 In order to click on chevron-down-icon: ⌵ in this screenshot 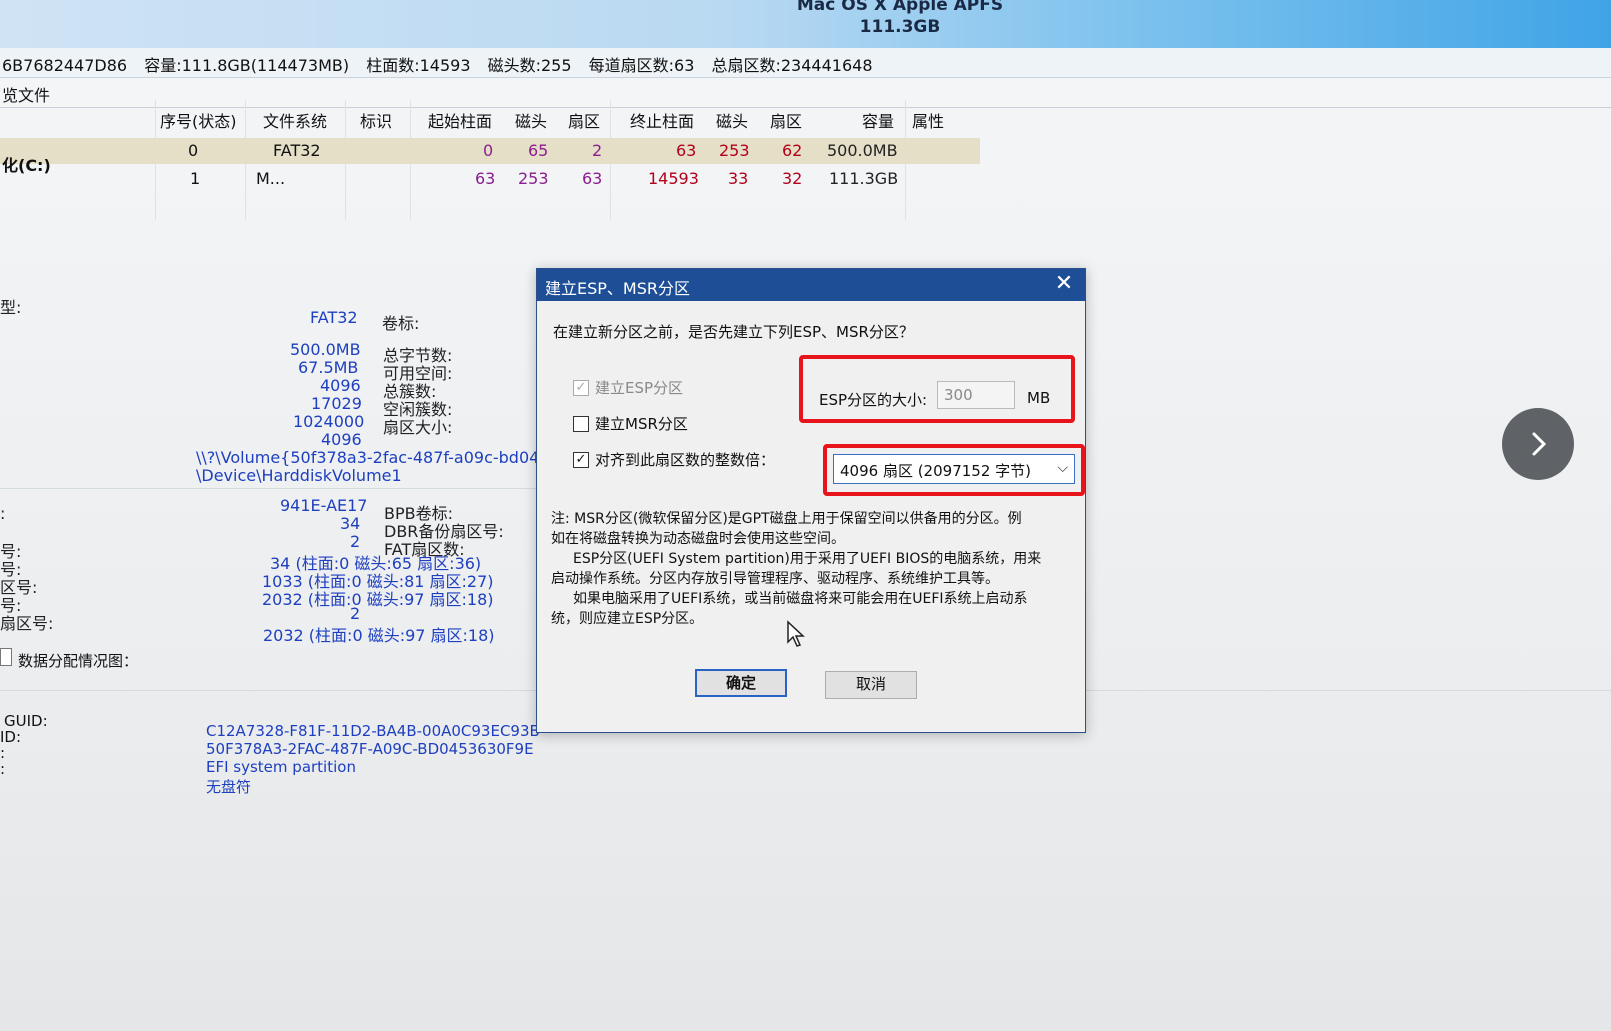, I will do `click(1062, 468)`.